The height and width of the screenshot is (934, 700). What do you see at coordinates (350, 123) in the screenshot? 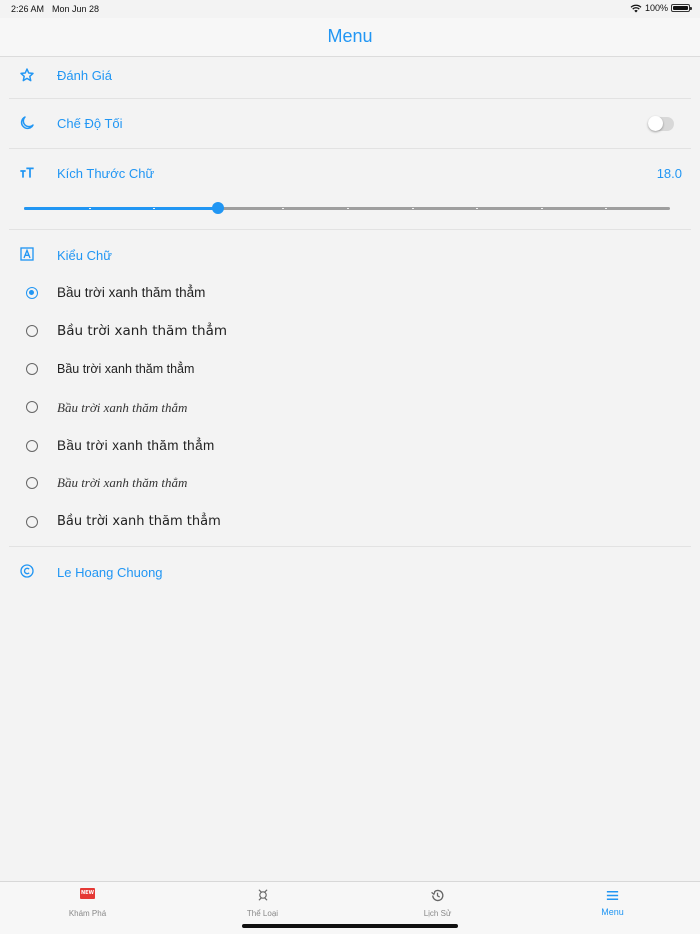
I see `menu-item-dark-mode: Chế Độ Tối` at bounding box center [350, 123].